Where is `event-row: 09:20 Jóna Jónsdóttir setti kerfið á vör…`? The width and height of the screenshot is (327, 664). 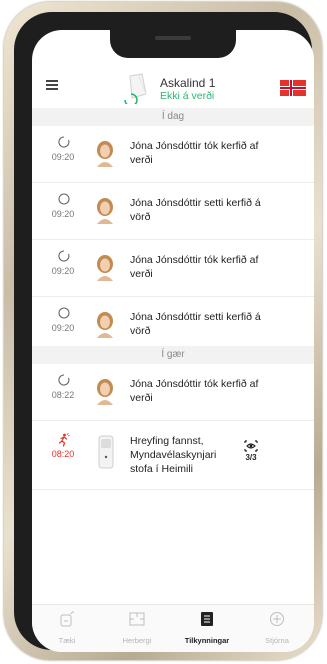
event-row: 09:20 Jóna Jónsdóttir setti kerfið á vör… is located at coordinates (173, 211).